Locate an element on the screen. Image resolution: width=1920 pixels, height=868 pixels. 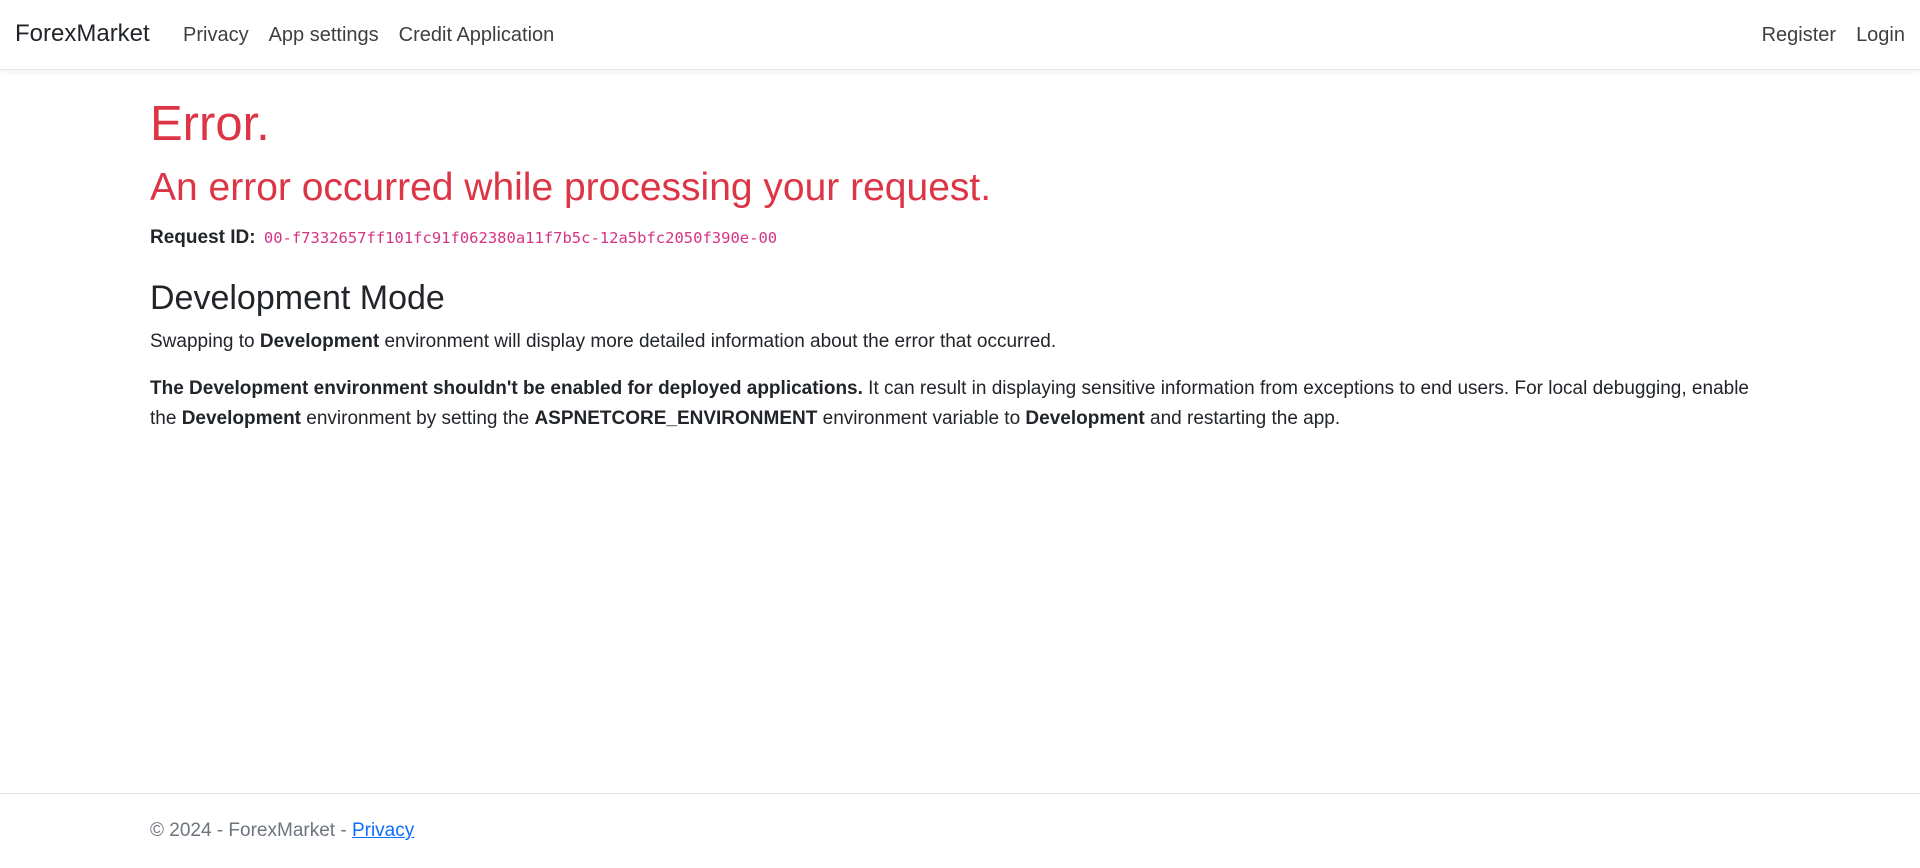
nav-link-credit-application: Credit Application is located at coordinates (477, 35).